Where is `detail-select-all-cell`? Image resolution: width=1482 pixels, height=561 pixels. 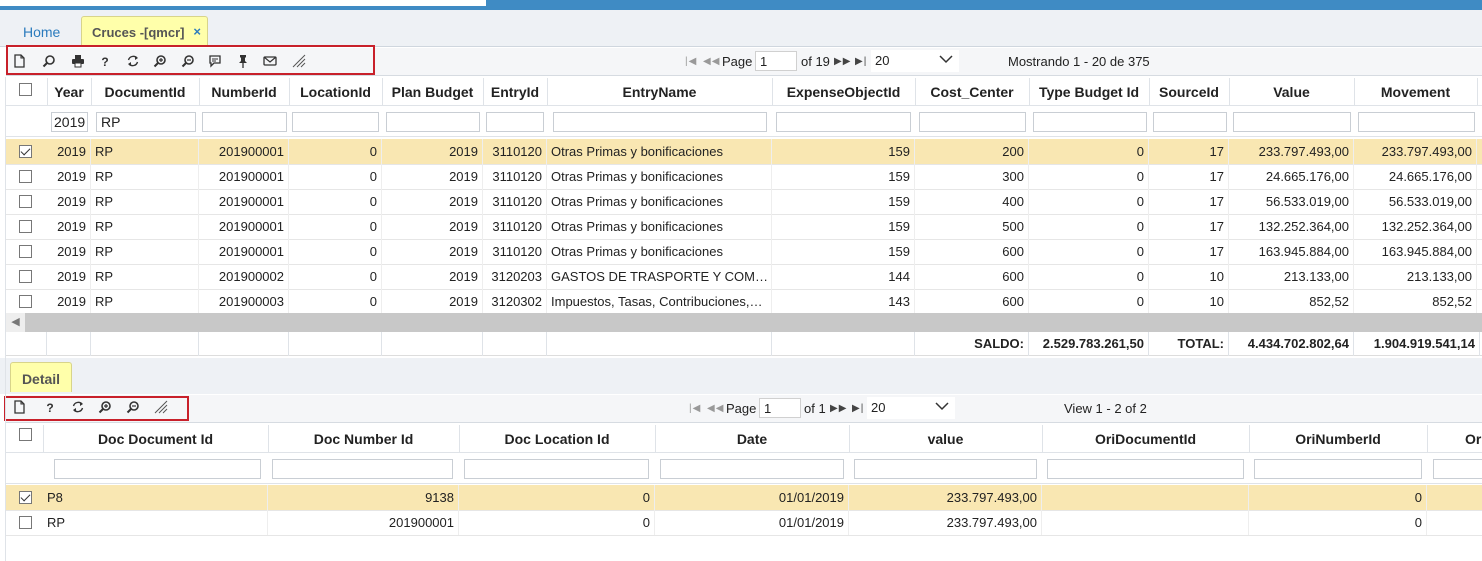
detail-select-all-cell is located at coordinates (25, 439).